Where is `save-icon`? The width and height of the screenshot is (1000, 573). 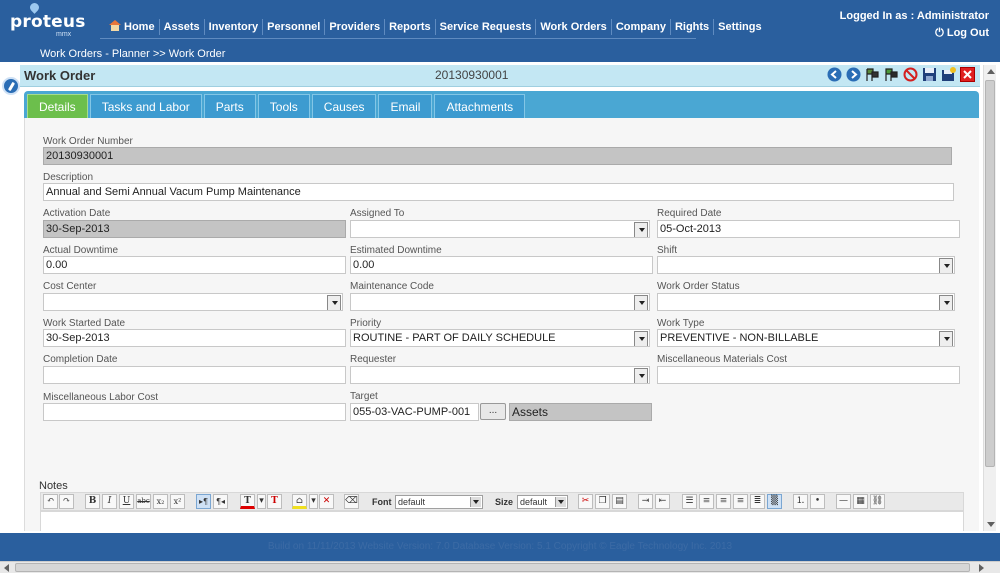
save-icon is located at coordinates (929, 74).